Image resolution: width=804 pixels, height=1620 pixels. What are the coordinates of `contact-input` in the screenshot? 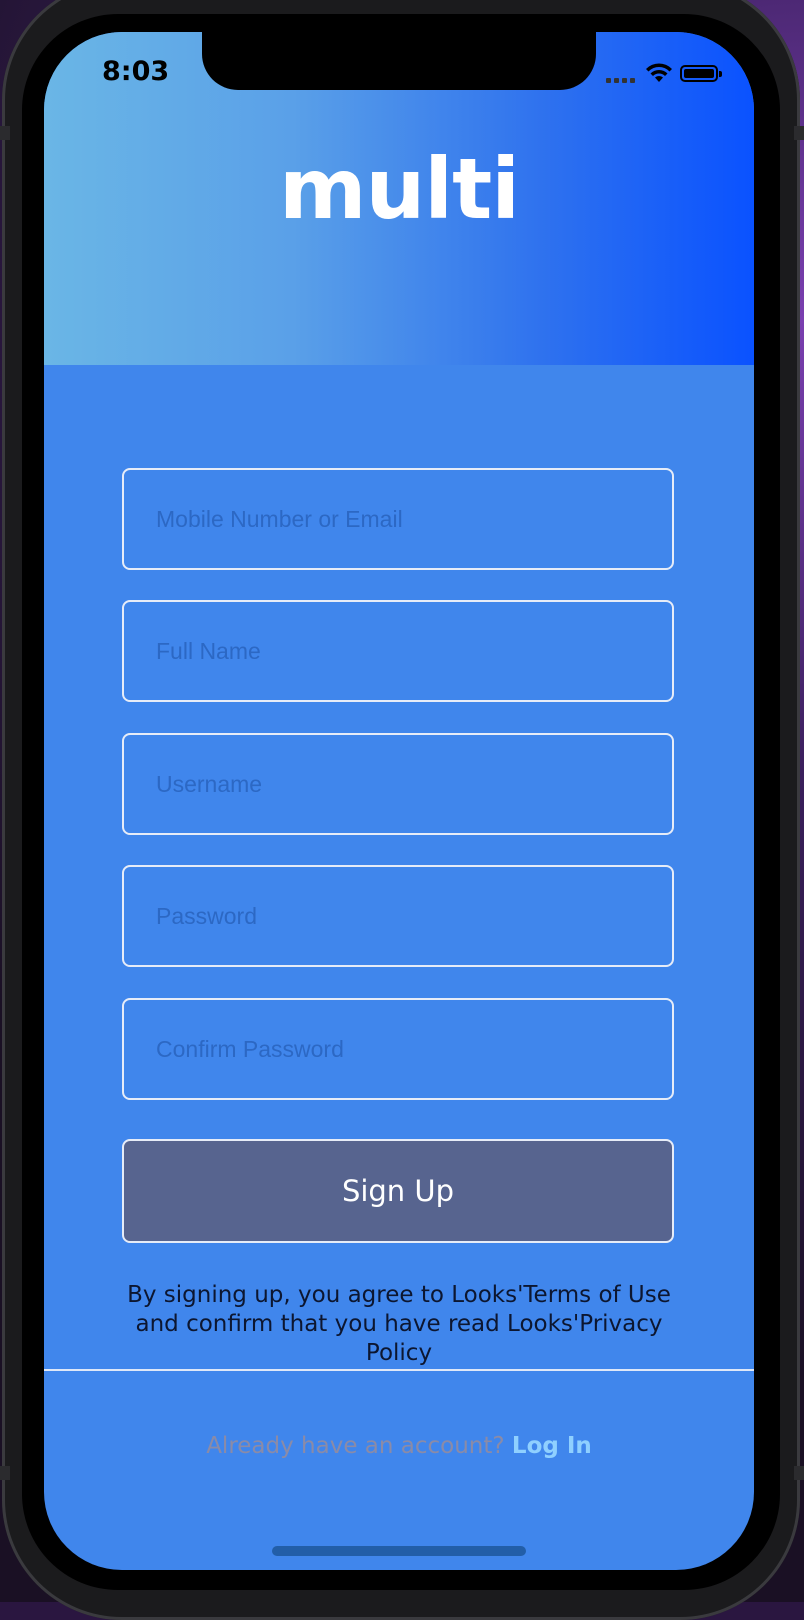 It's located at (398, 519).